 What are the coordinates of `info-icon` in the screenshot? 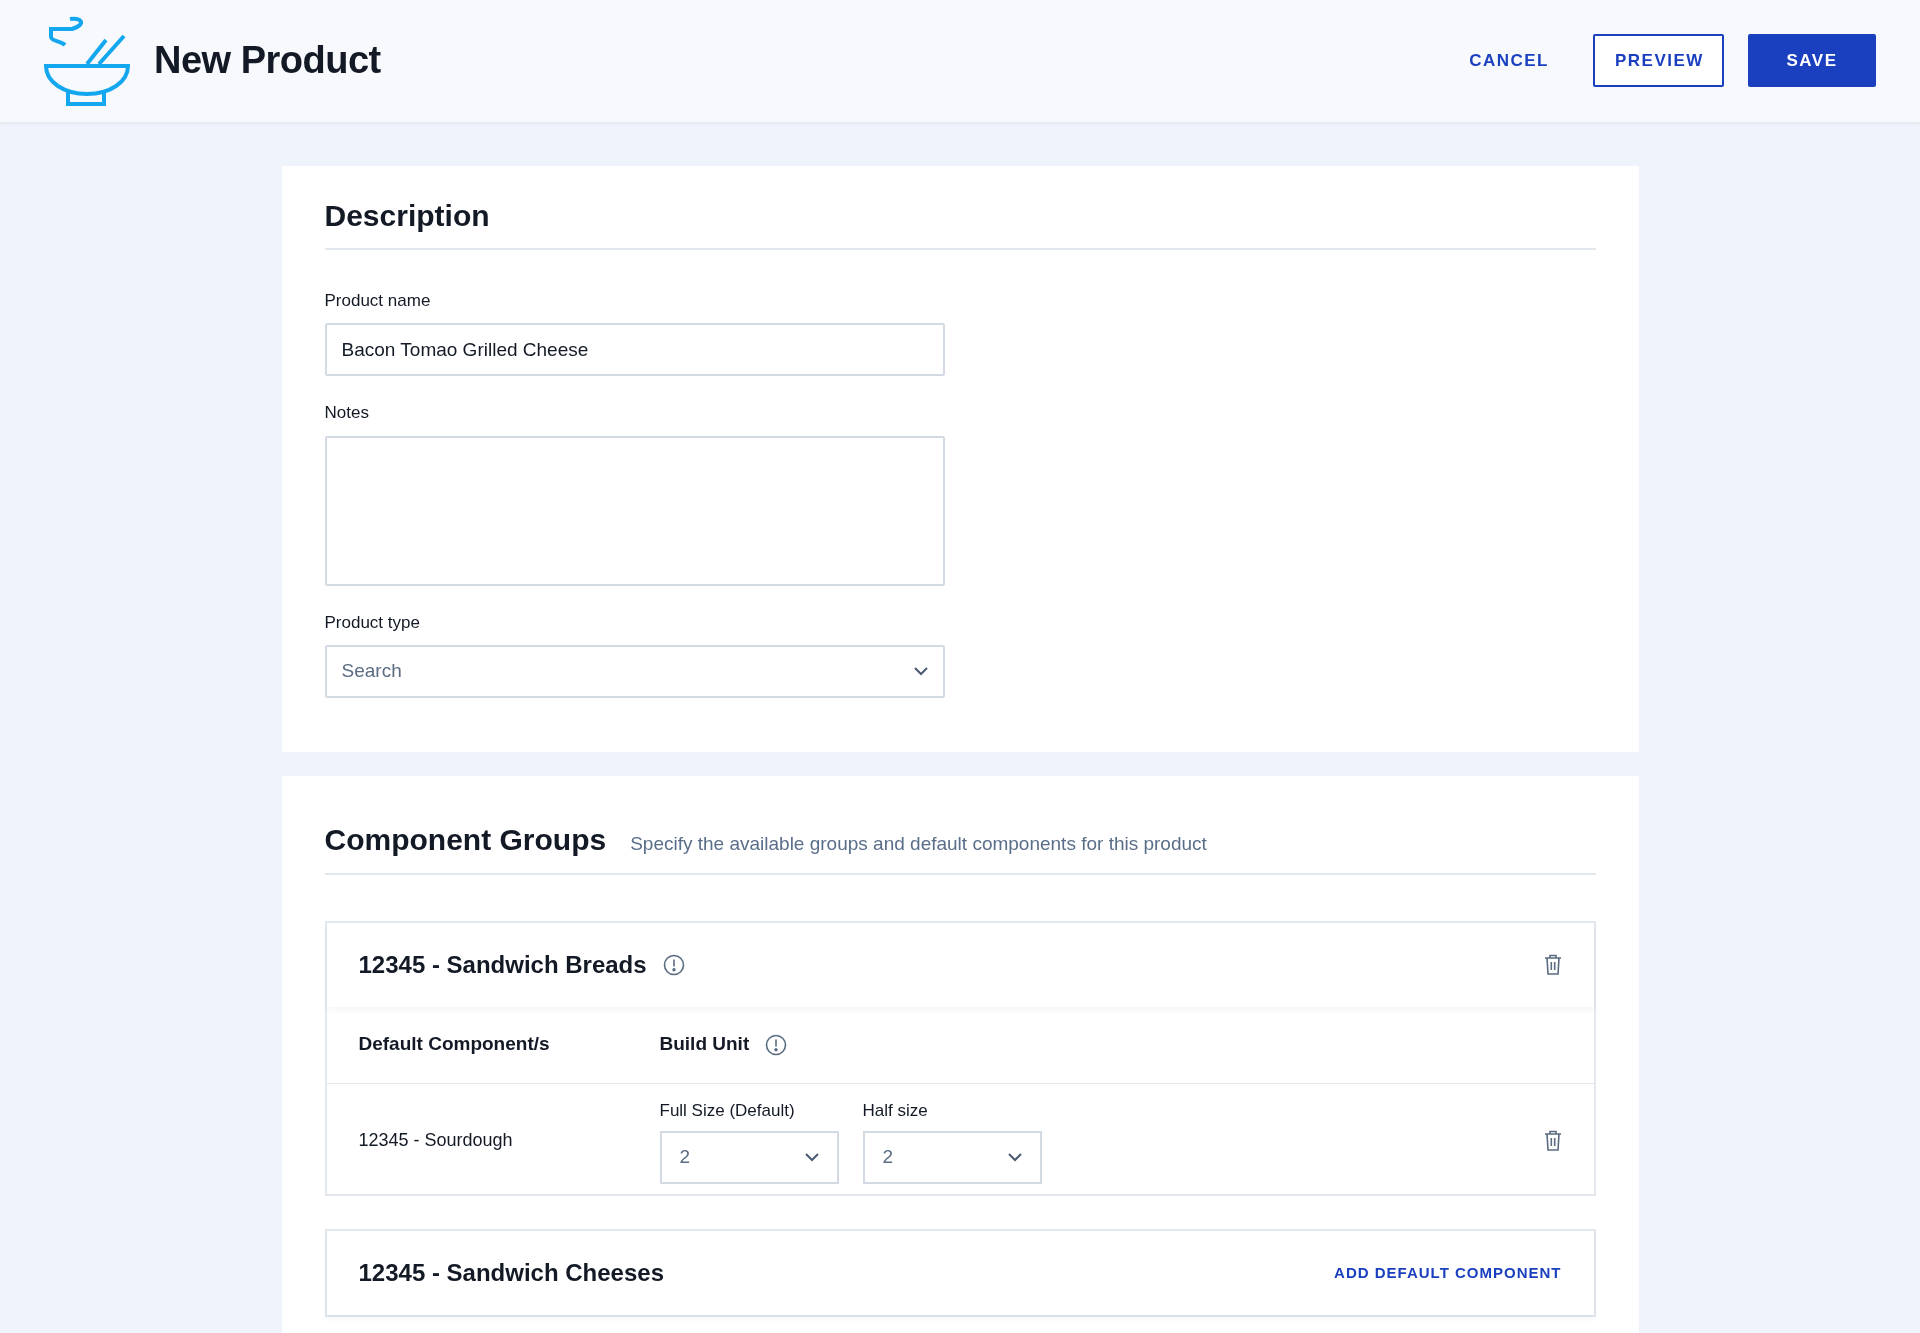 It's located at (776, 1044).